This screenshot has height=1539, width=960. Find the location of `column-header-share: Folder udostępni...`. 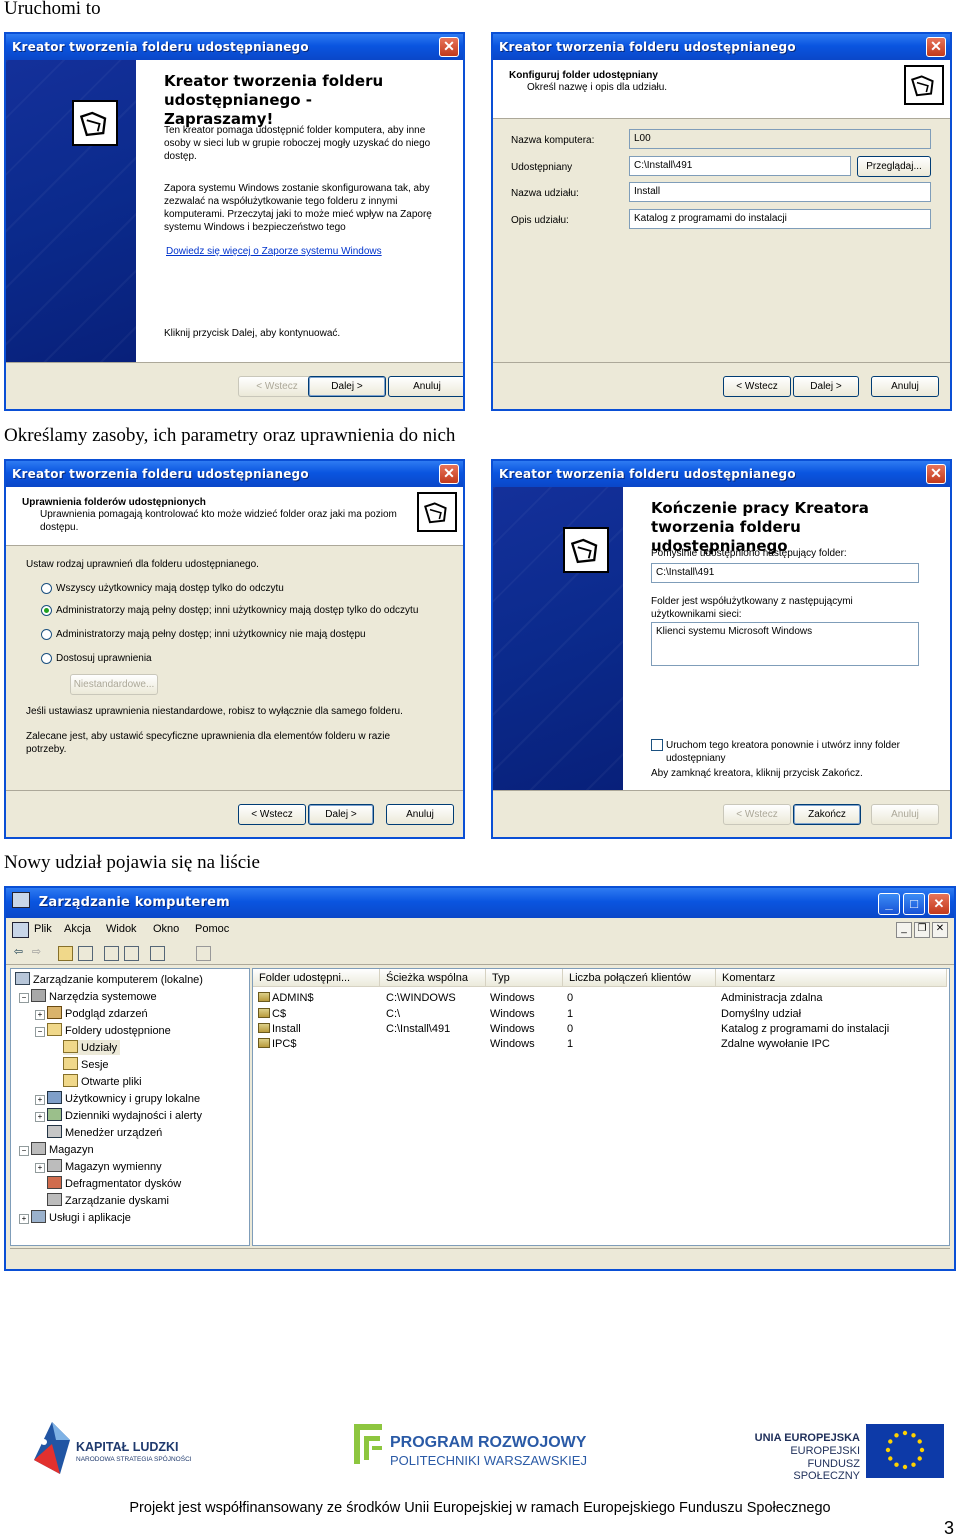

column-header-share: Folder udostępni... is located at coordinates (316, 978).